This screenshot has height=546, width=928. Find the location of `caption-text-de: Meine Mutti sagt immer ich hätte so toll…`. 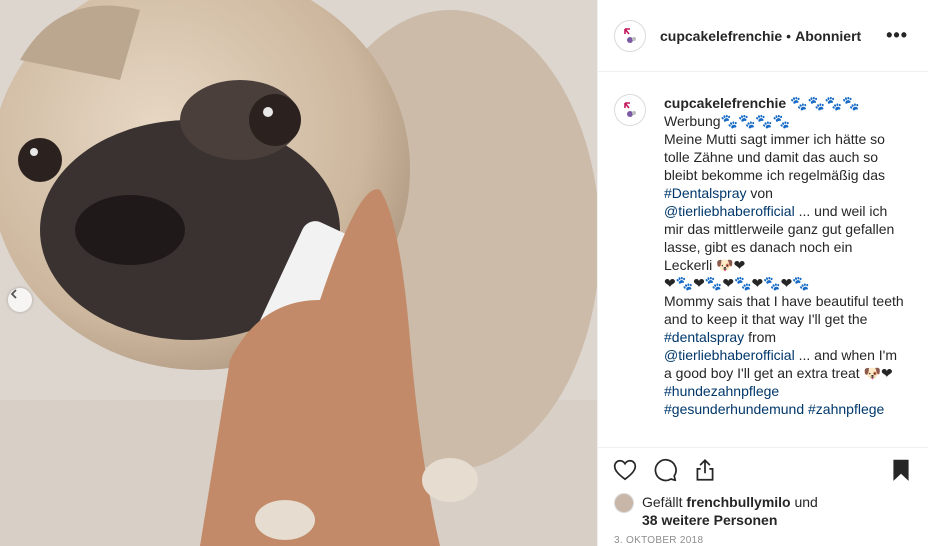

caption-text-de: Meine Mutti sagt immer ich hätte so toll… is located at coordinates (774, 157).